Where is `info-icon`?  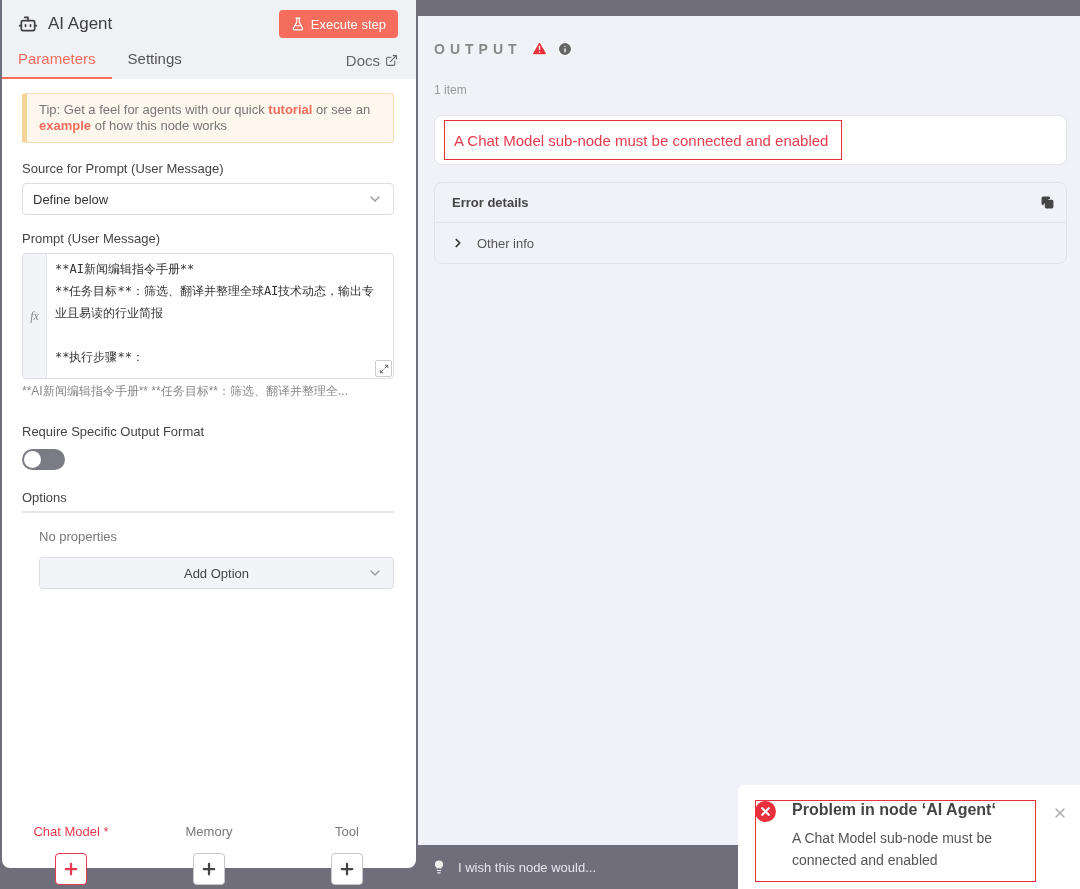 info-icon is located at coordinates (564, 48).